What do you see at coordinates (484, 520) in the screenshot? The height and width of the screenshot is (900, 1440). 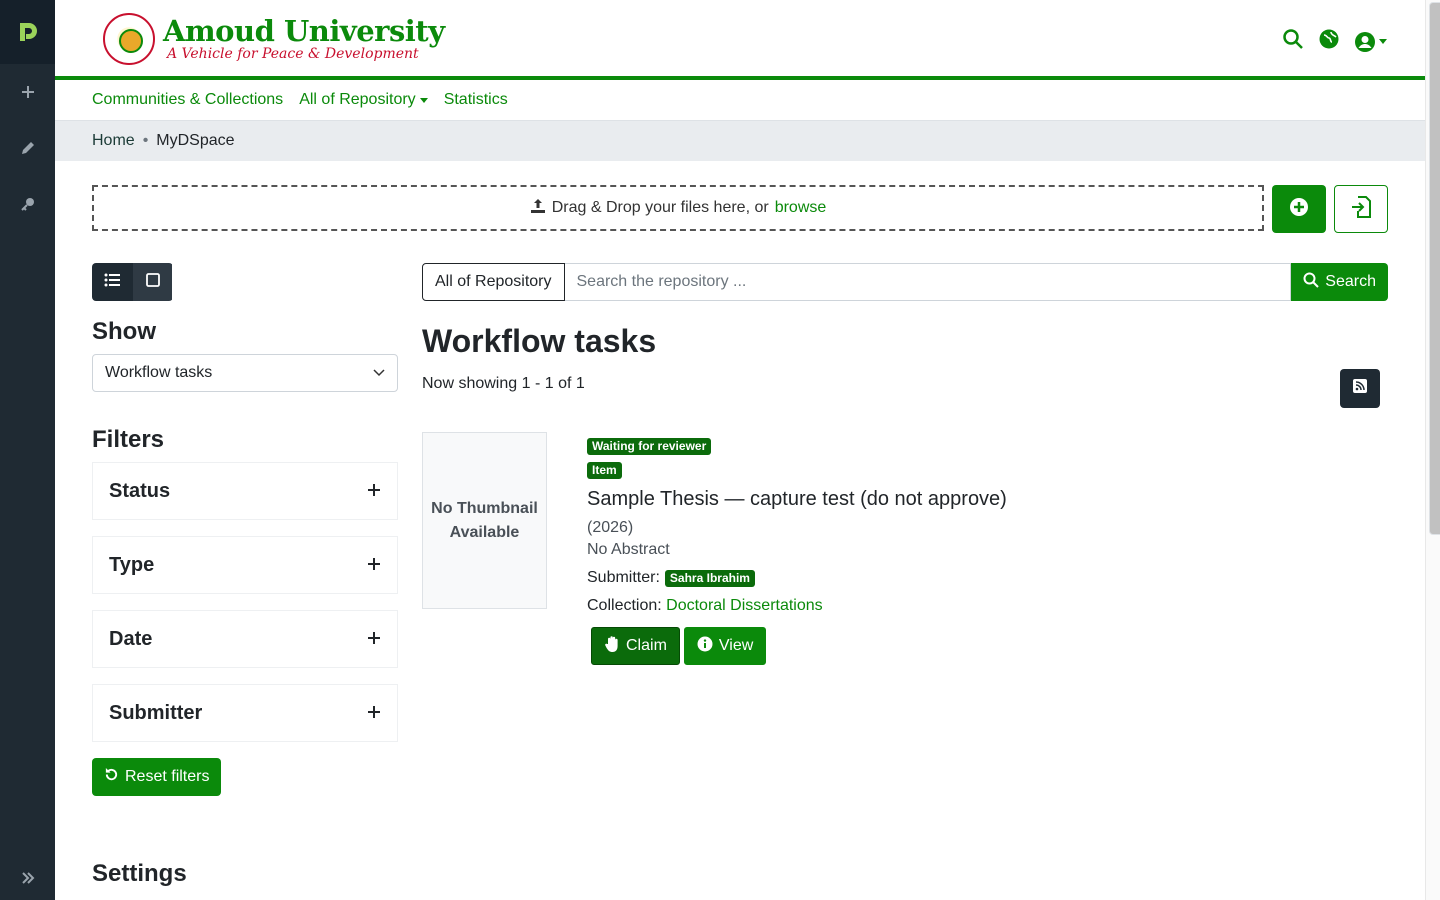 I see `item-thumbnail: No Thumbnail Available` at bounding box center [484, 520].